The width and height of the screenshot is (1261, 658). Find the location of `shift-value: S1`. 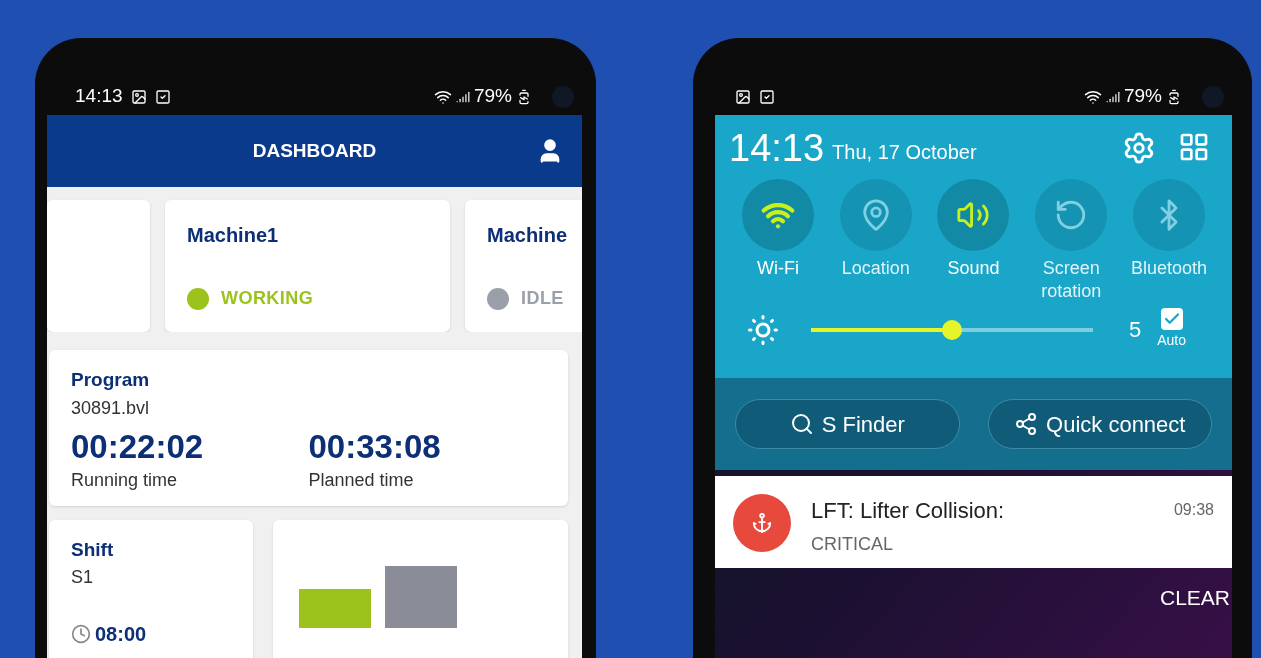

shift-value: S1 is located at coordinates (82, 578).